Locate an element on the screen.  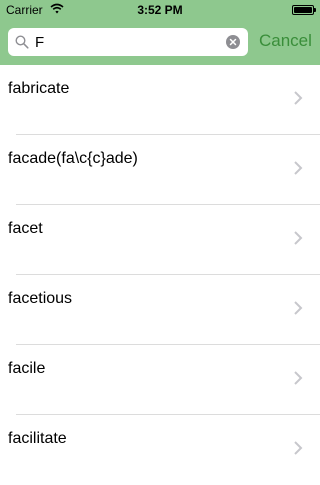
search-icon is located at coordinates (22, 42).